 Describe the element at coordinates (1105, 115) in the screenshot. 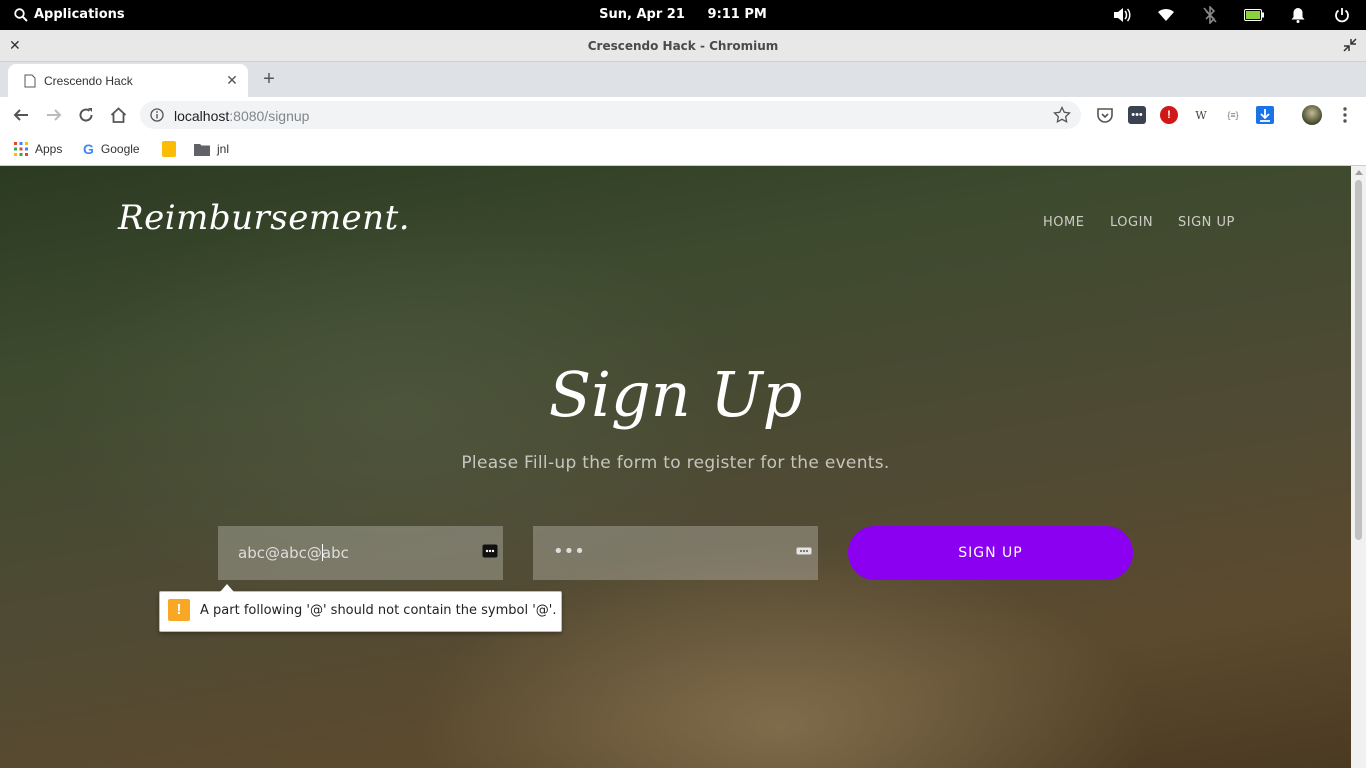

I see `pocket-icon` at that location.